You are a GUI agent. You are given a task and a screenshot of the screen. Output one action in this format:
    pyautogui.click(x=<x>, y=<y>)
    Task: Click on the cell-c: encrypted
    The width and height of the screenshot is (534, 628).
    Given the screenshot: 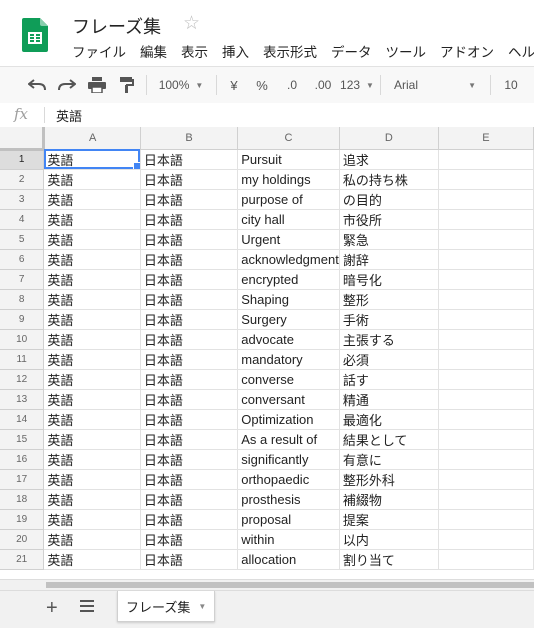 What is the action you would take?
    pyautogui.click(x=288, y=279)
    